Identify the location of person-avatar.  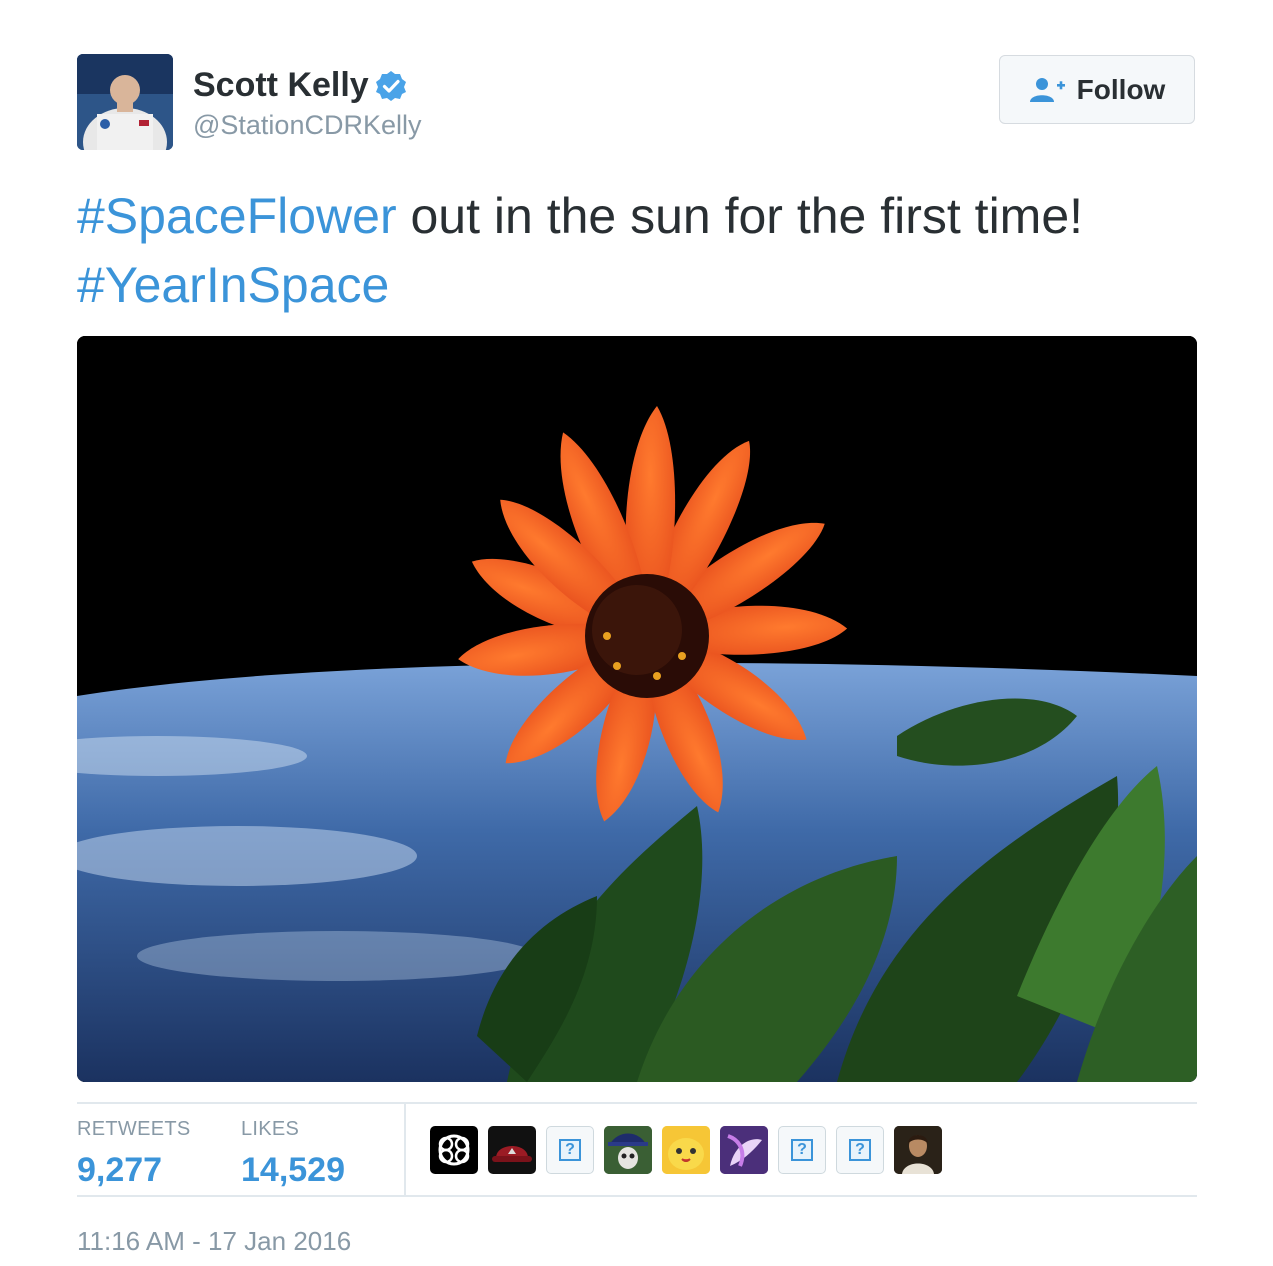
(918, 1150).